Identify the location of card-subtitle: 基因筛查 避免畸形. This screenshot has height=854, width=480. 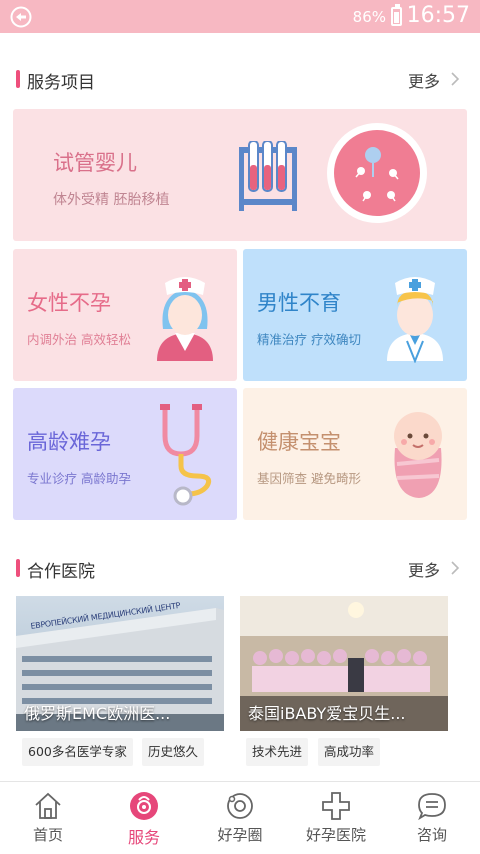
(309, 478).